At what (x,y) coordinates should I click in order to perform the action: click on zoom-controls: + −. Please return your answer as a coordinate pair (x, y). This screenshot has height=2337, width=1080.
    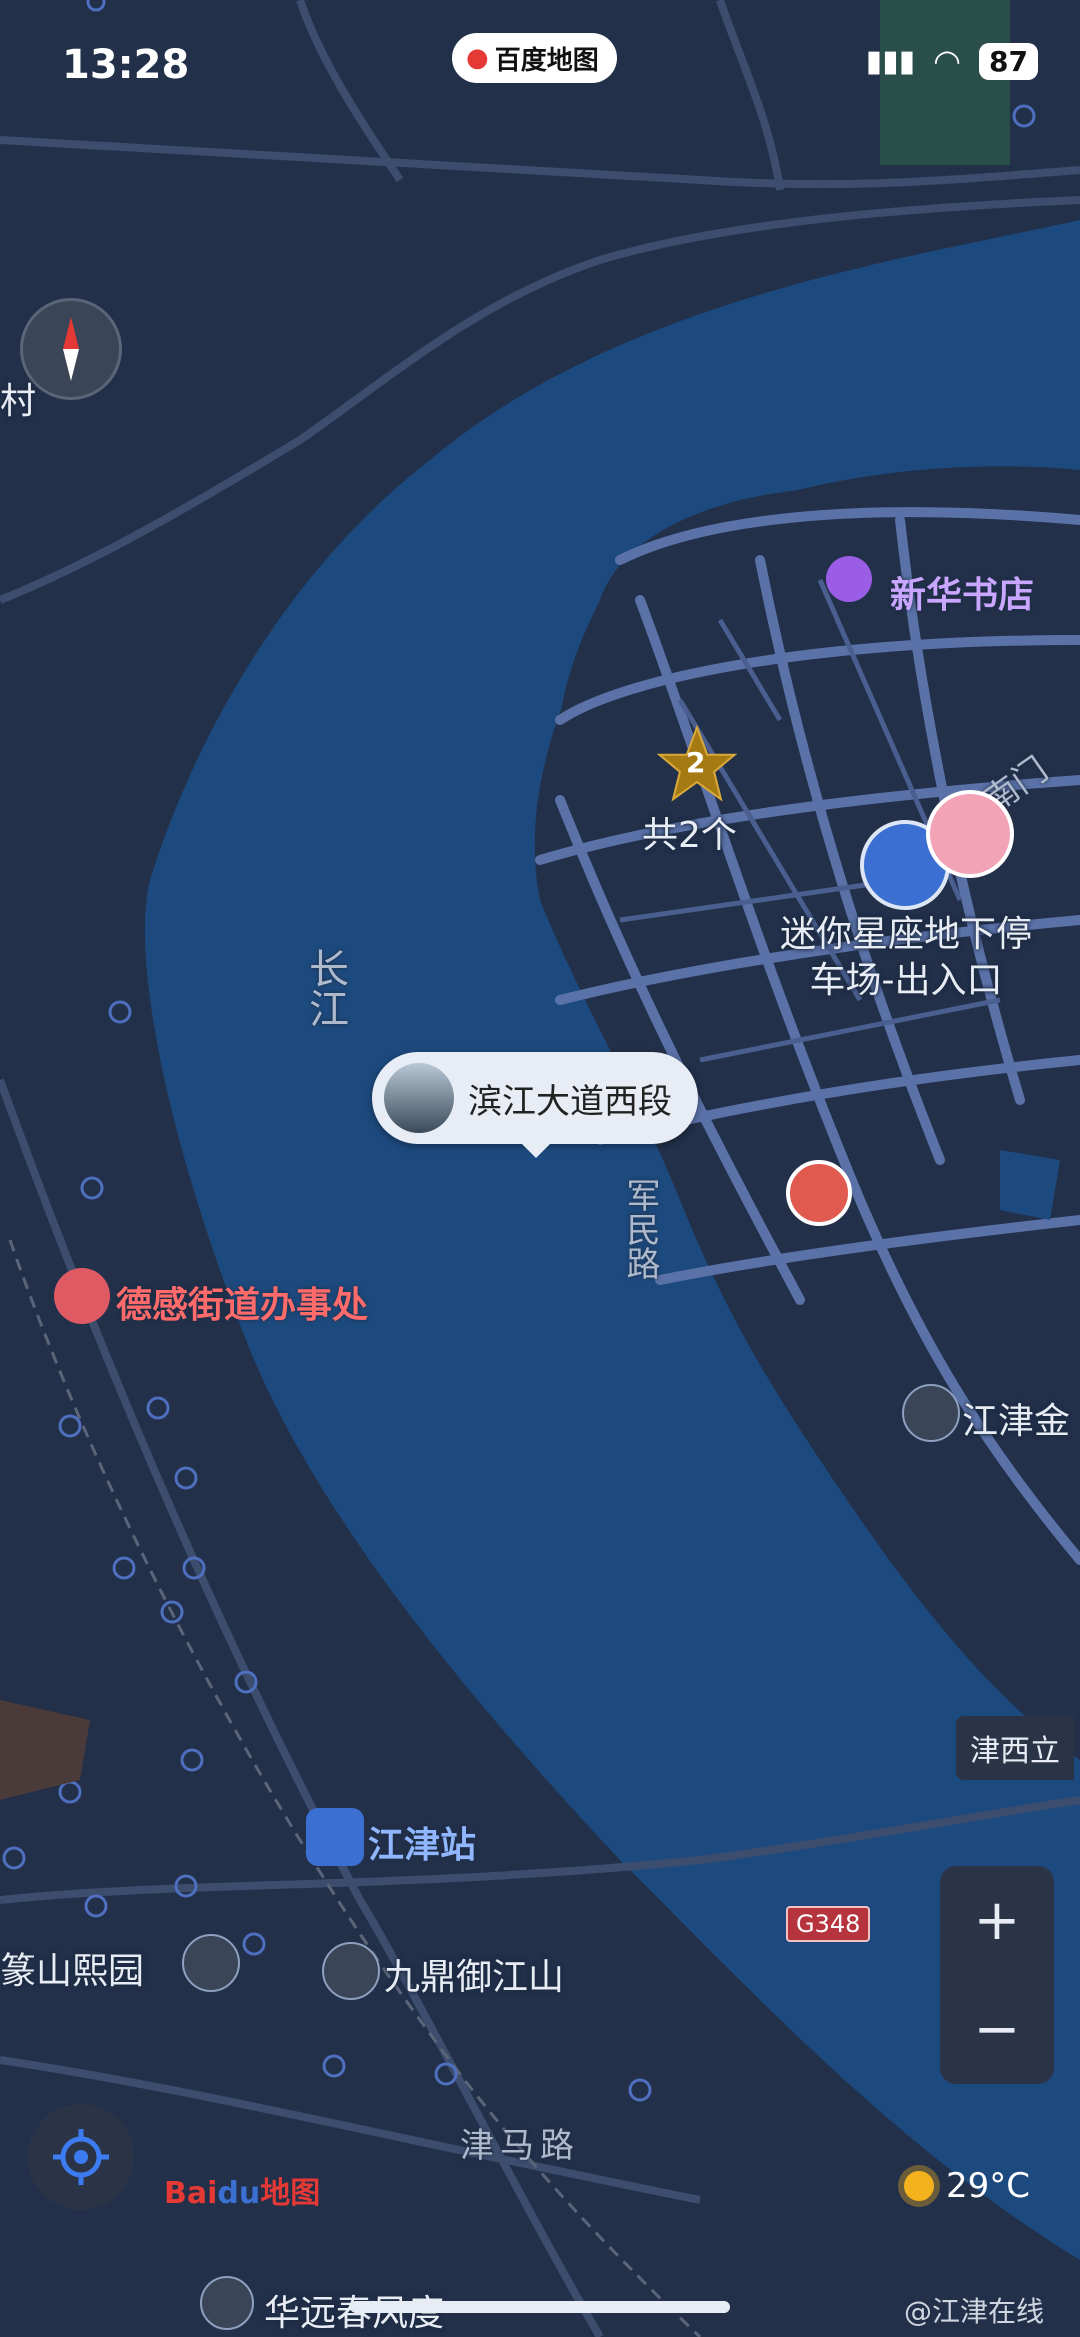
    Looking at the image, I should click on (997, 1975).